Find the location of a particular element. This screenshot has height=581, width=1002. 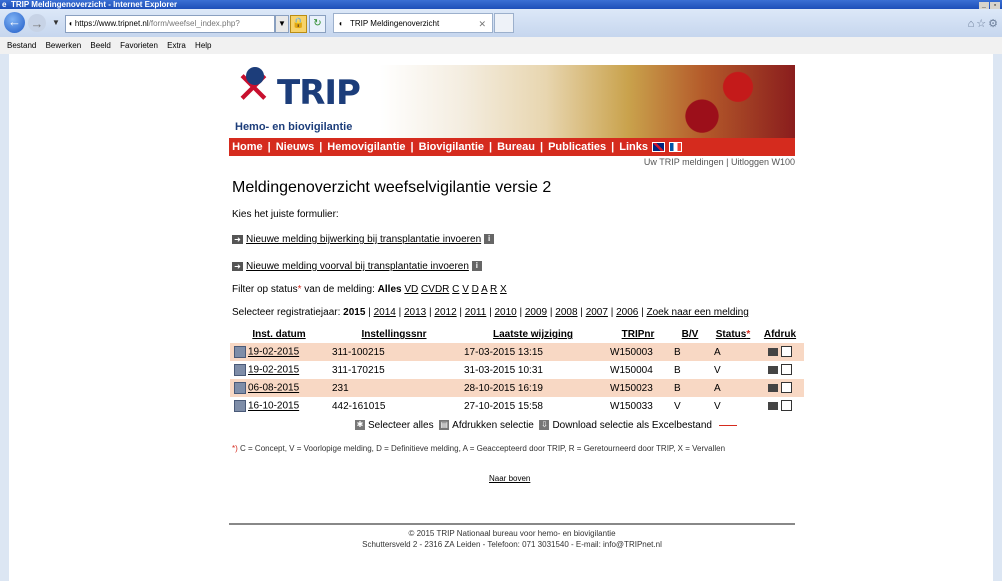

year-link: 2013 is located at coordinates (415, 312).